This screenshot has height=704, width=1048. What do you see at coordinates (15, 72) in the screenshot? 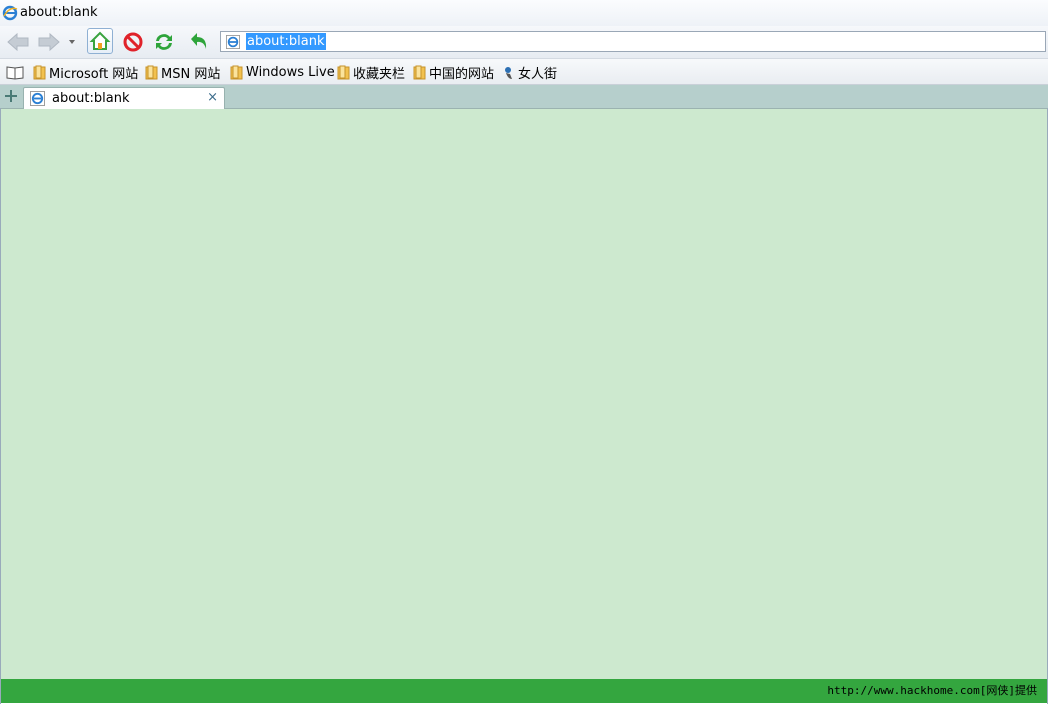
I see `favorites-book-icon` at bounding box center [15, 72].